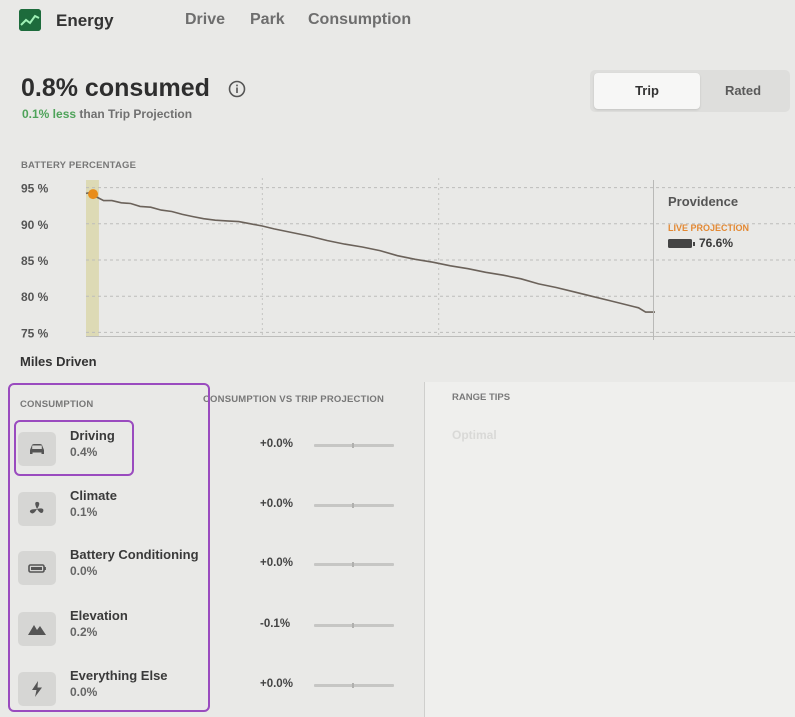 The image size is (795, 717). I want to click on battery-level-icon, so click(681, 243).